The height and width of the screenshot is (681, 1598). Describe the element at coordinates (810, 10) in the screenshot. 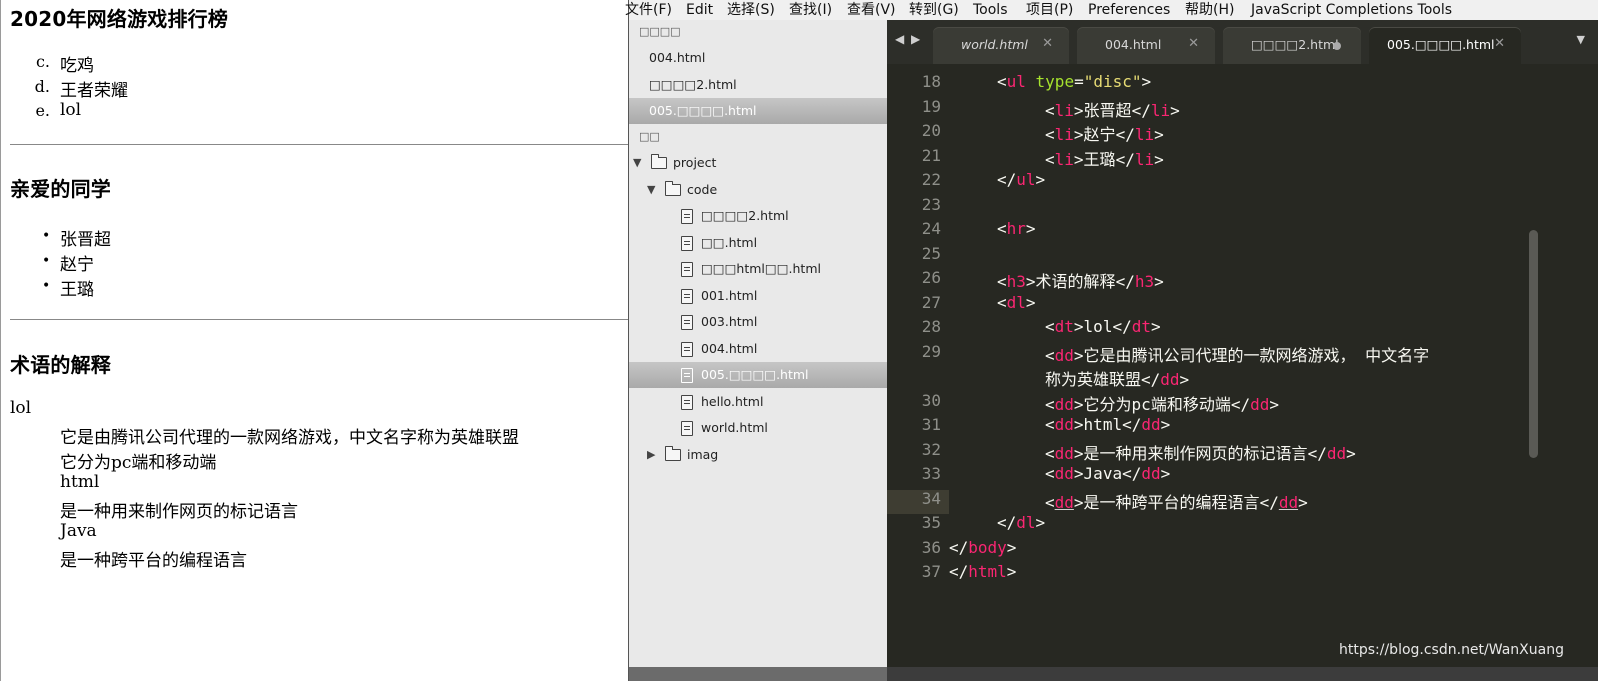

I see `menu-find: 查找(I)` at that location.